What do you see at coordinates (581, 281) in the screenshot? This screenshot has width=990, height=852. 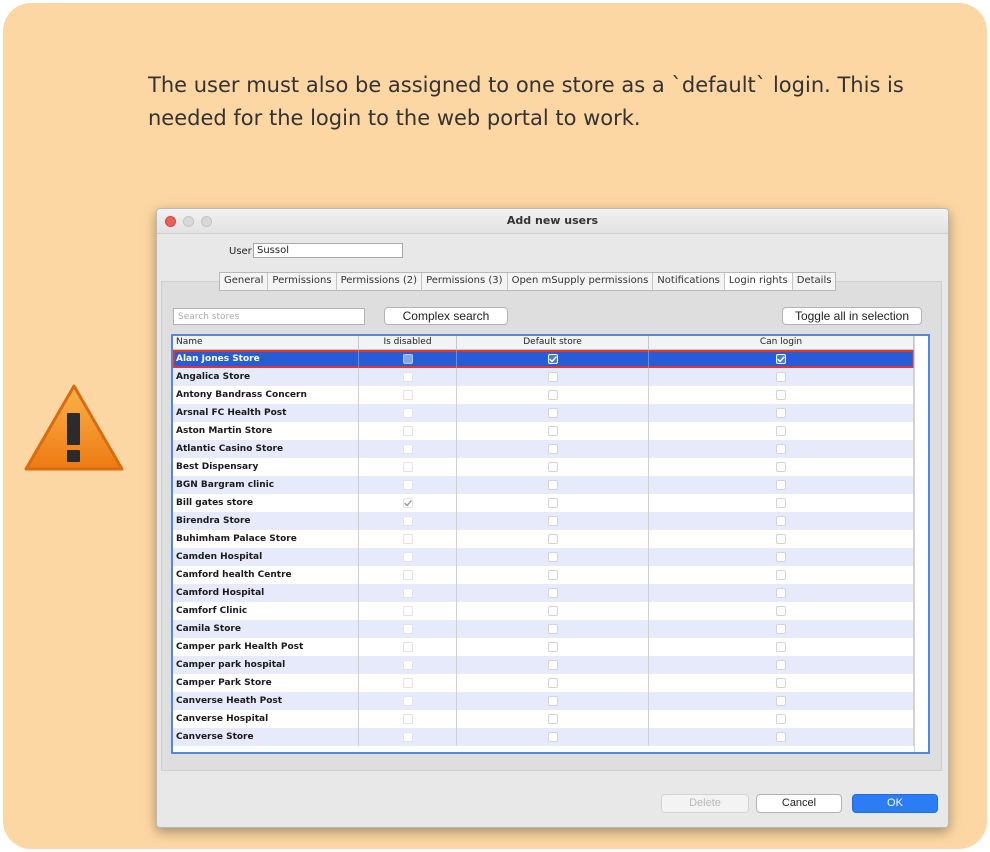 I see `tab-open-msupply-permissions: Open mSupply permissions` at bounding box center [581, 281].